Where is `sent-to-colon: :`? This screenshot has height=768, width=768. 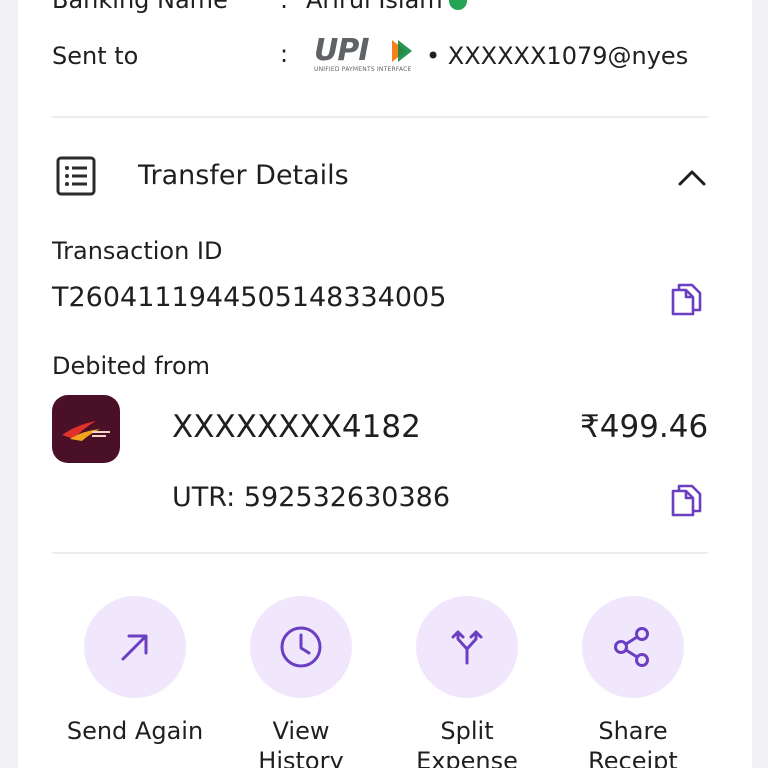
sent-to-colon: : is located at coordinates (284, 54).